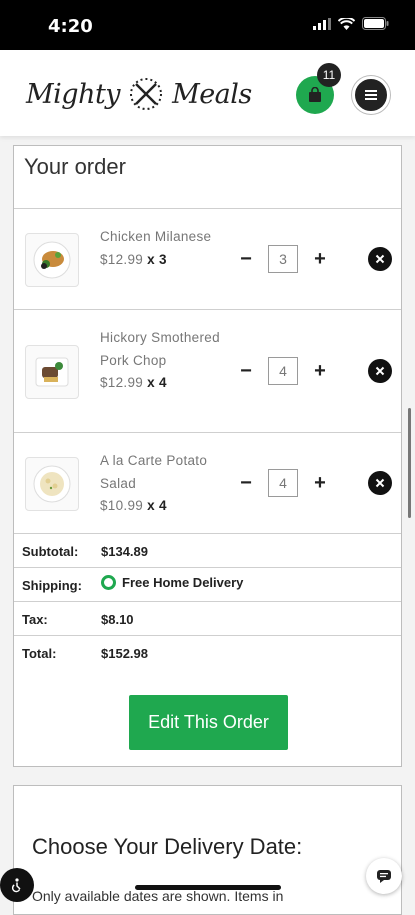 The width and height of the screenshot is (415, 915). I want to click on shipping-row: Shipping: Free Home Delivery, so click(207, 584).